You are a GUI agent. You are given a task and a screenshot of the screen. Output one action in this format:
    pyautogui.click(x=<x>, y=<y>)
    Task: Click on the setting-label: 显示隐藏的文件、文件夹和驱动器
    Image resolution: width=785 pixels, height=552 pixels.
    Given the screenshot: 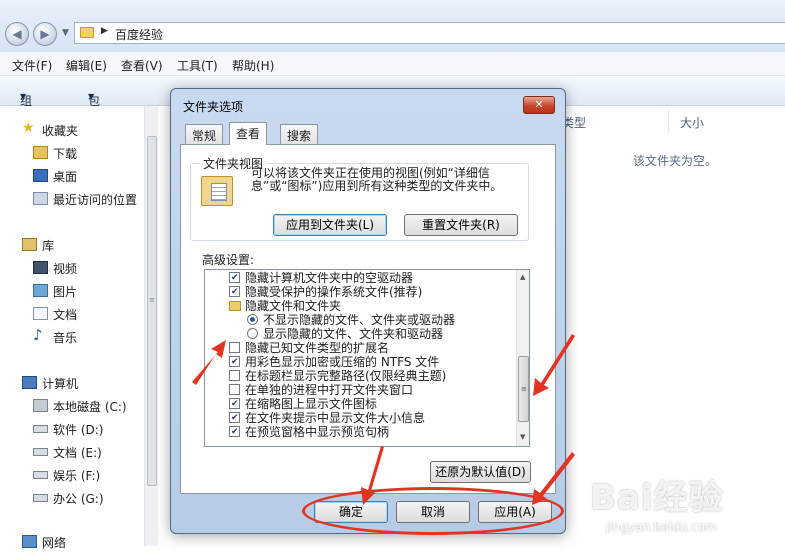 What is the action you would take?
    pyautogui.click(x=353, y=334)
    